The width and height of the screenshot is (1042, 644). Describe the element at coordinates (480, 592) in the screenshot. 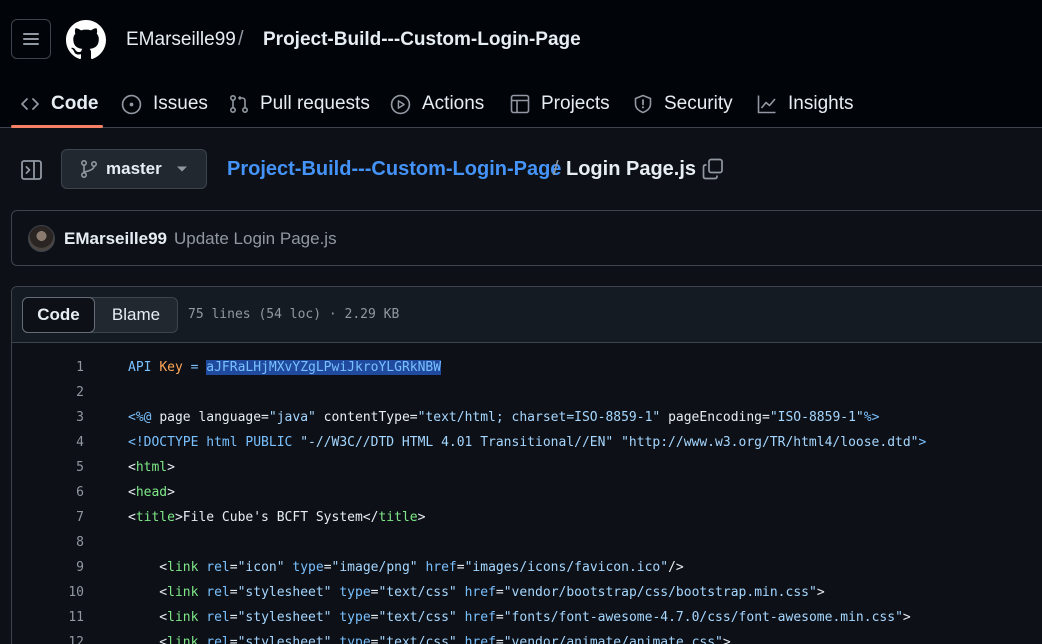

I see `code-token: href` at that location.